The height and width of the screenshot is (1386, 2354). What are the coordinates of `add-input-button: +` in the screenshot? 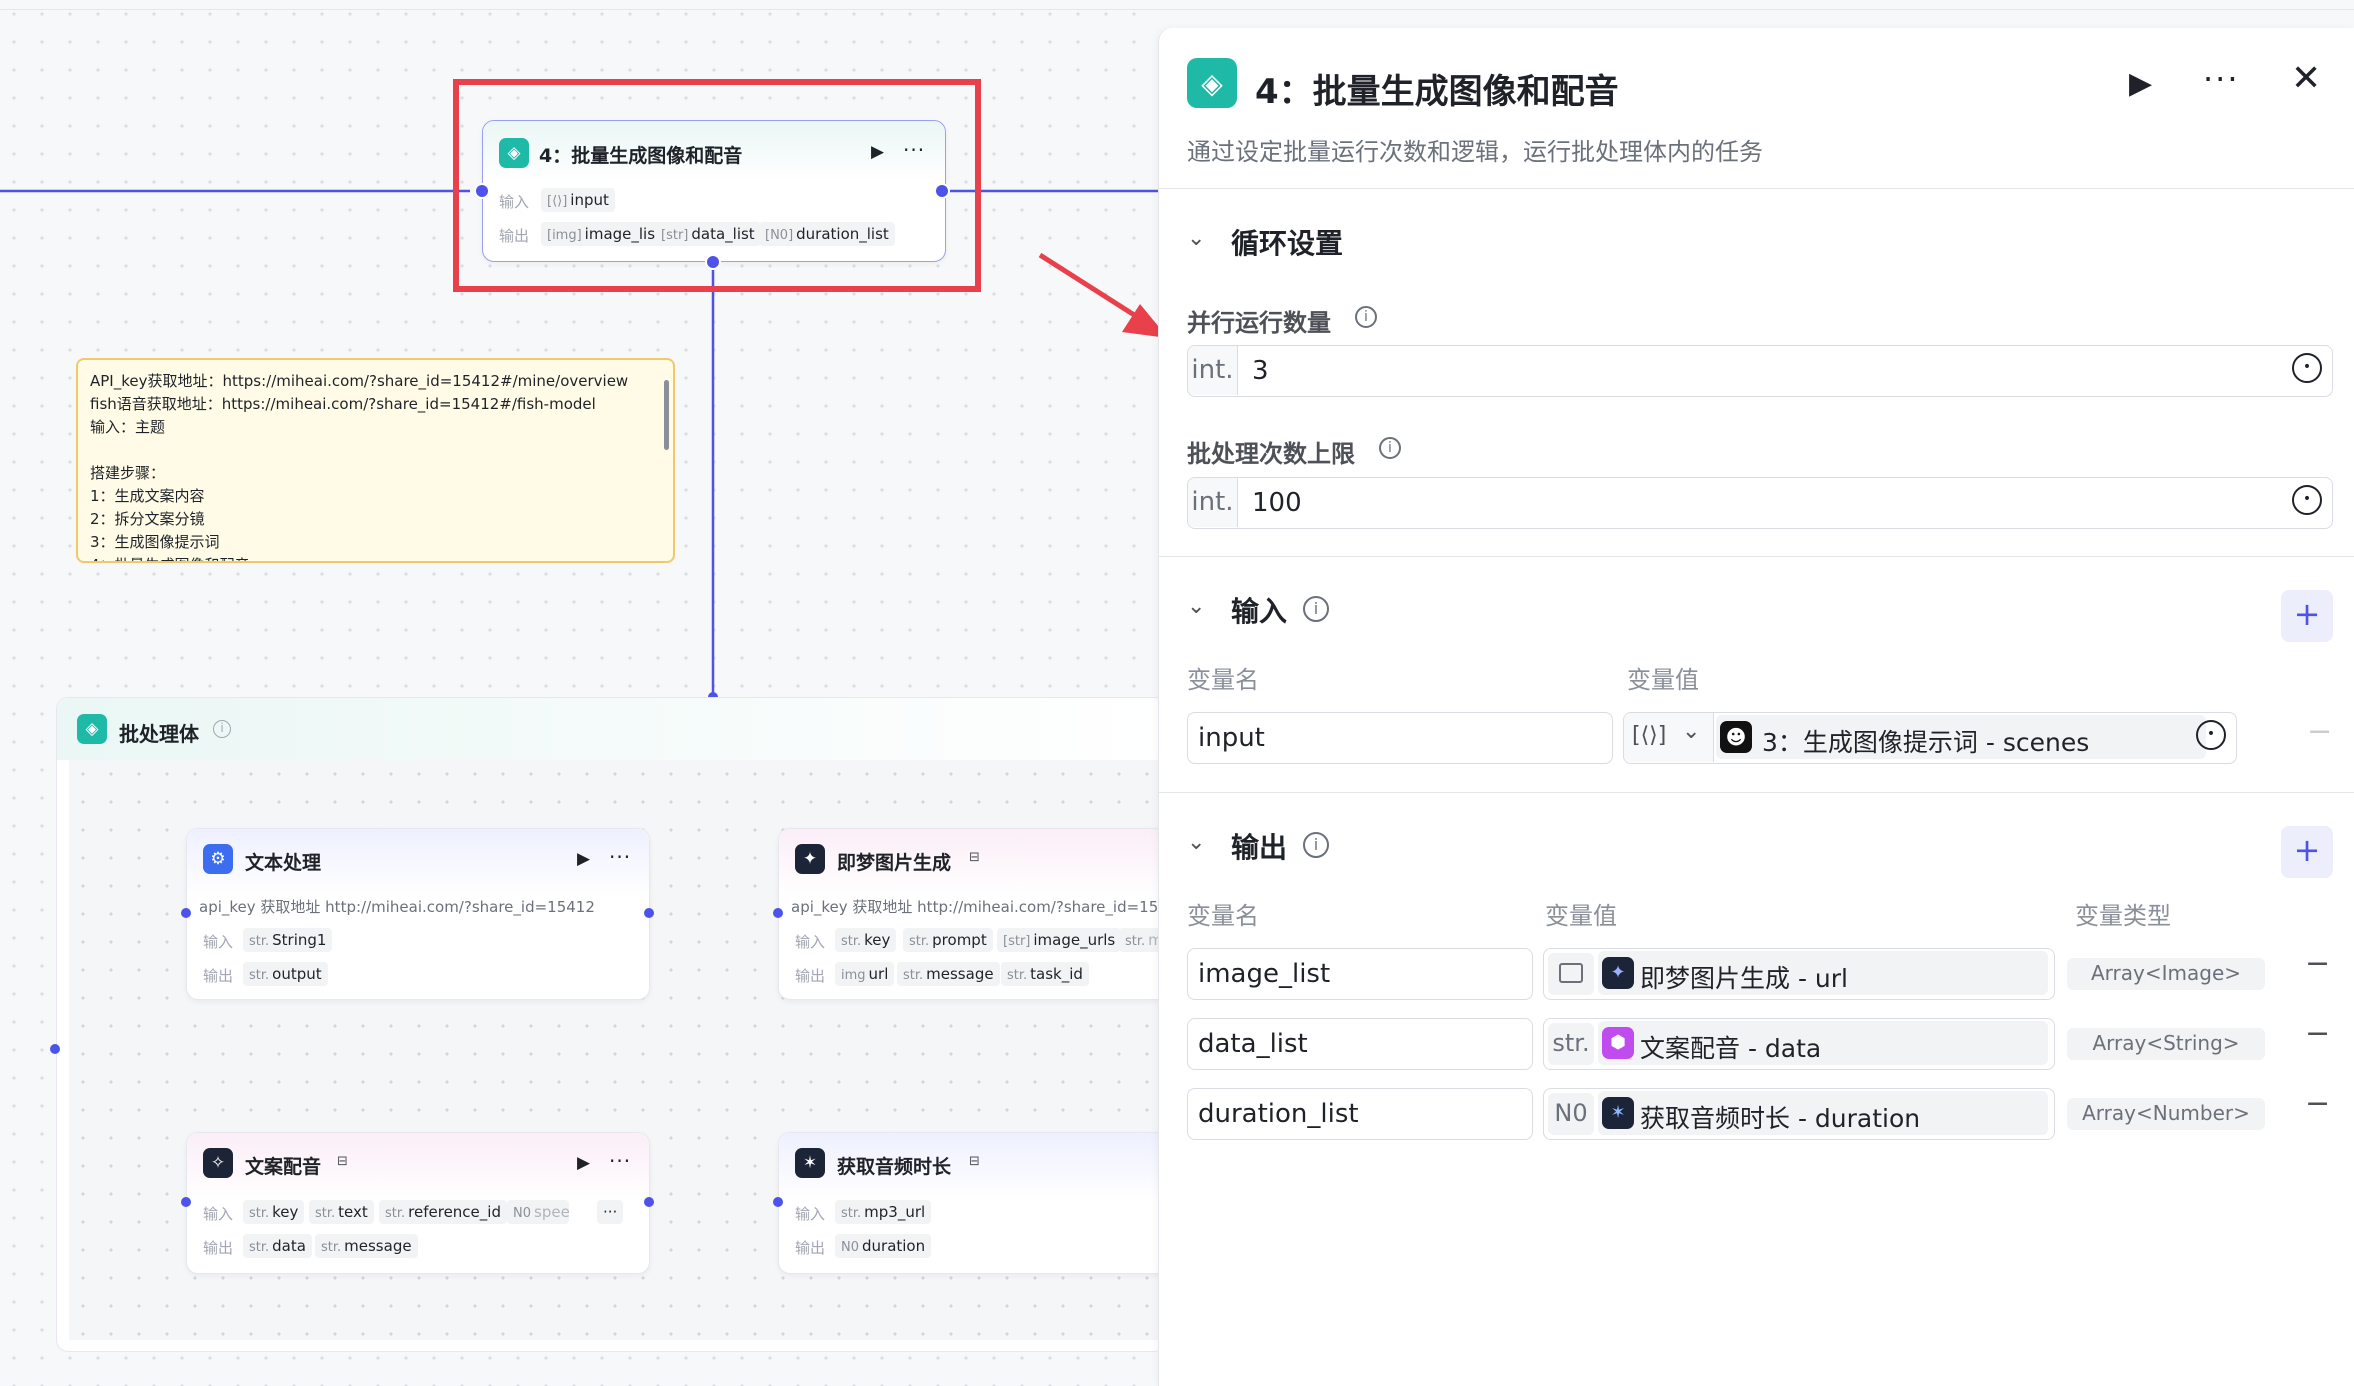 It's located at (2307, 616).